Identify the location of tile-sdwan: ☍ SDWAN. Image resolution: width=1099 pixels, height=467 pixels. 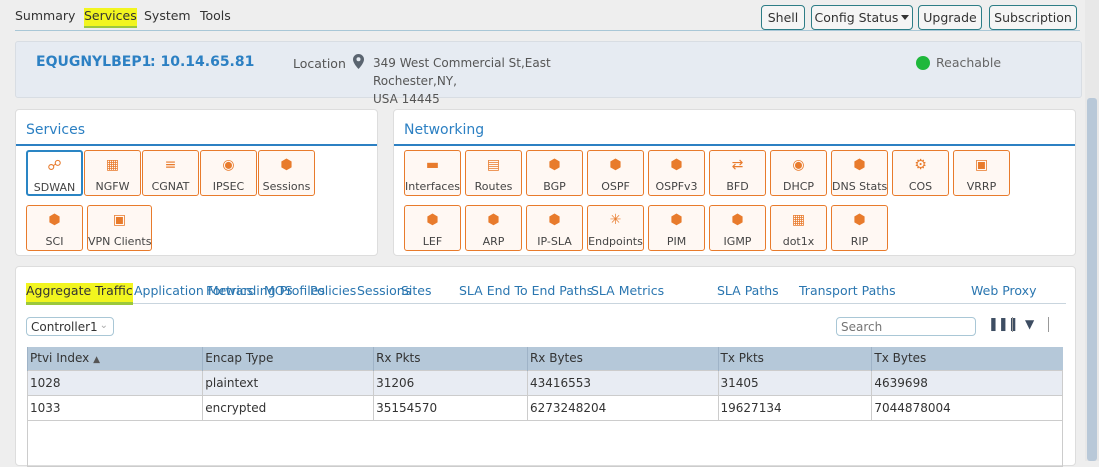
(54, 173).